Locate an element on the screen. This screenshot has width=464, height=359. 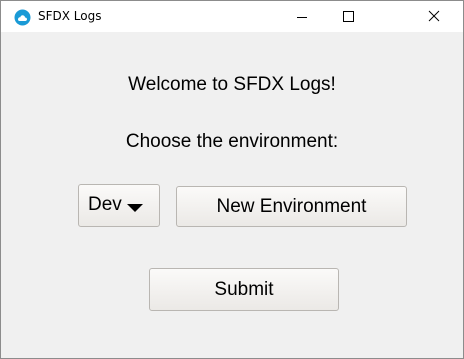
new-environment-button: New Environment is located at coordinates (291, 206).